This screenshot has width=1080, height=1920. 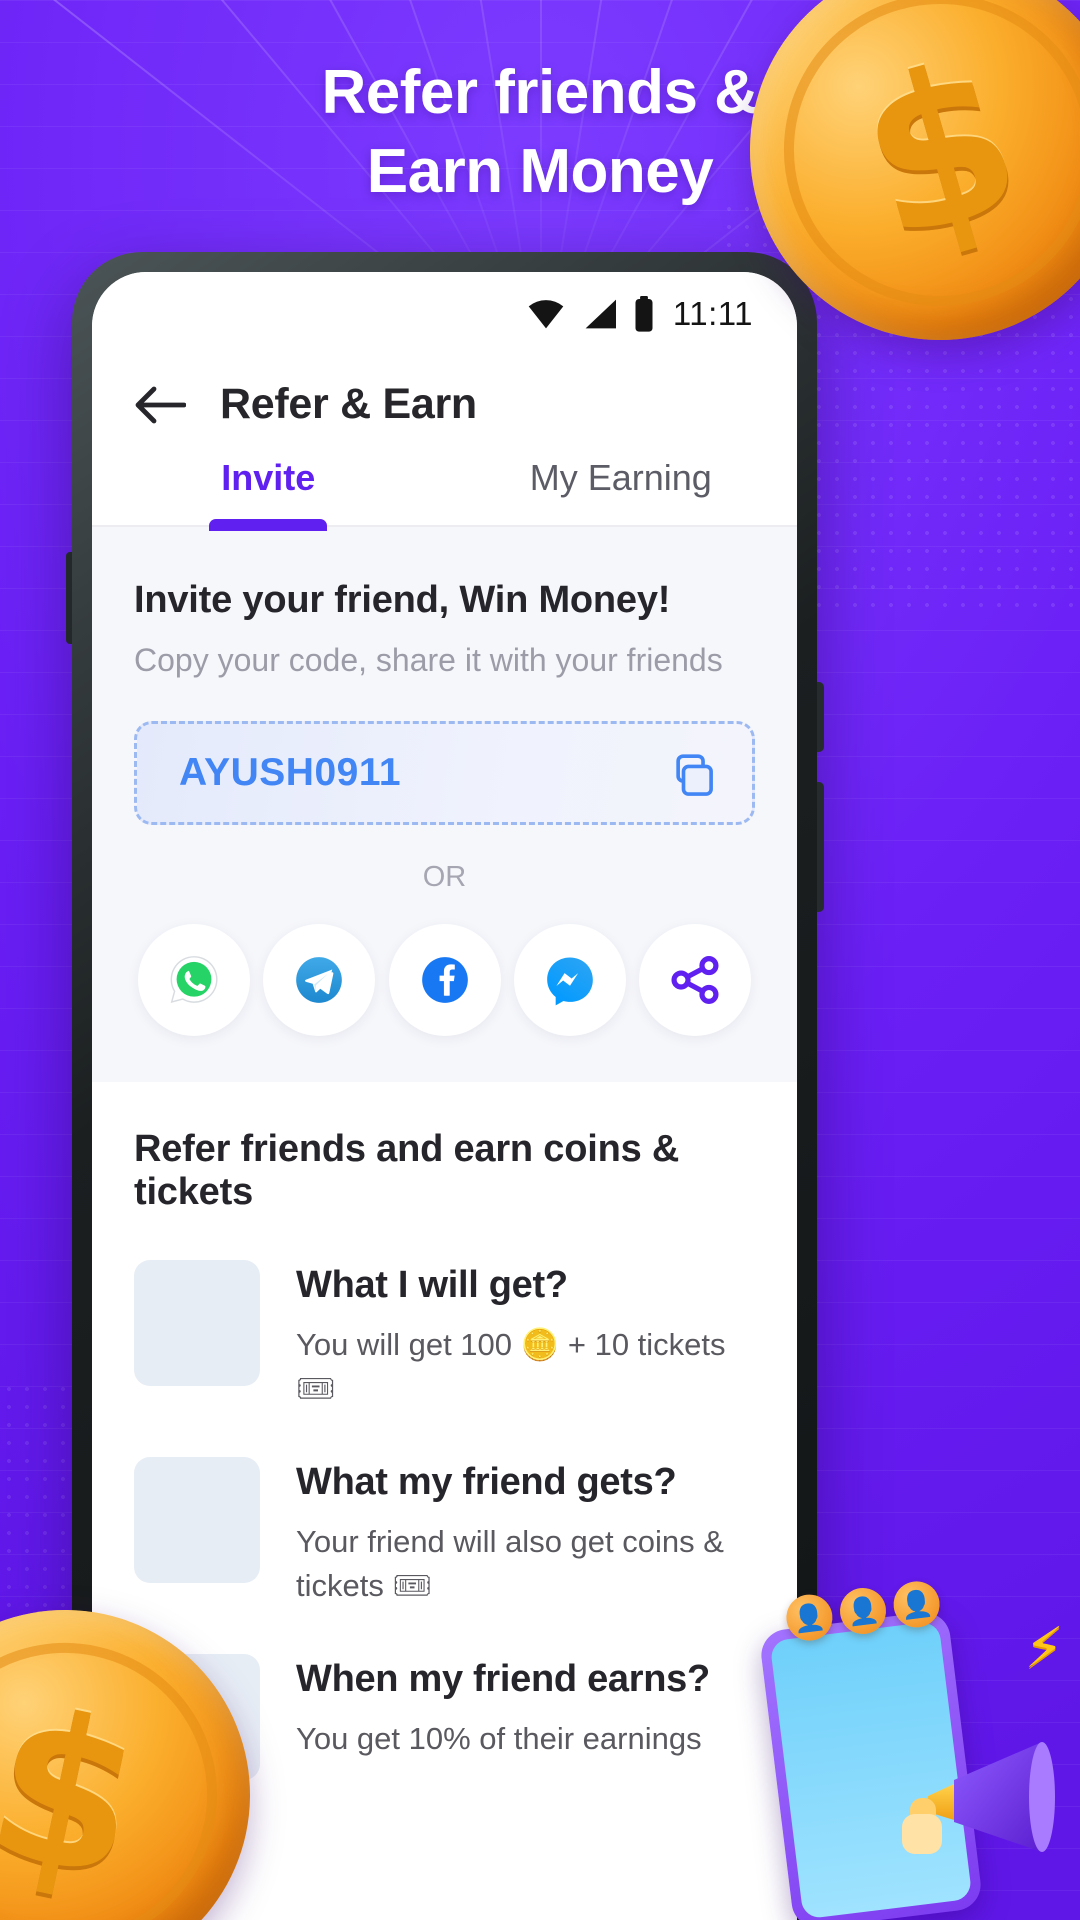 I want to click on whatsapp-icon, so click(x=194, y=979).